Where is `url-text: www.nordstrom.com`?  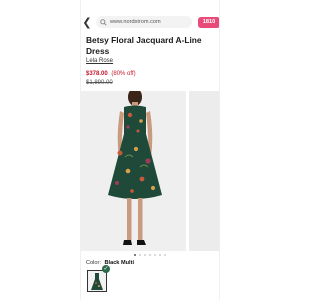
url-text: www.nordstrom.com is located at coordinates (135, 22).